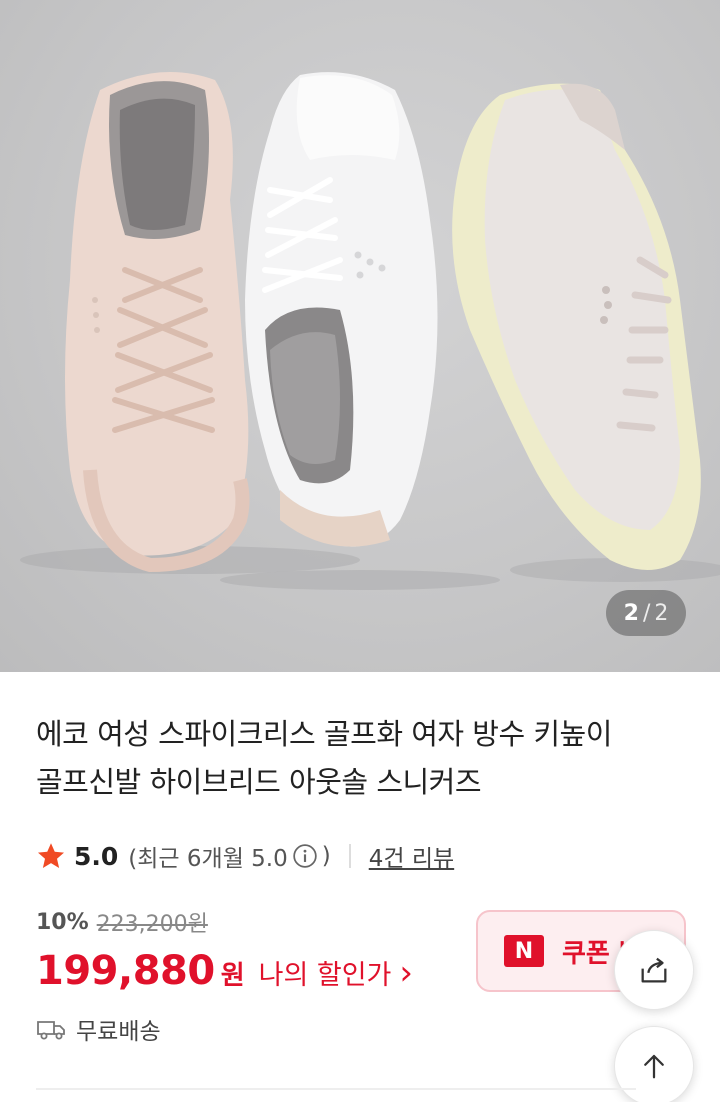  I want to click on section-divider, so click(336, 1089).